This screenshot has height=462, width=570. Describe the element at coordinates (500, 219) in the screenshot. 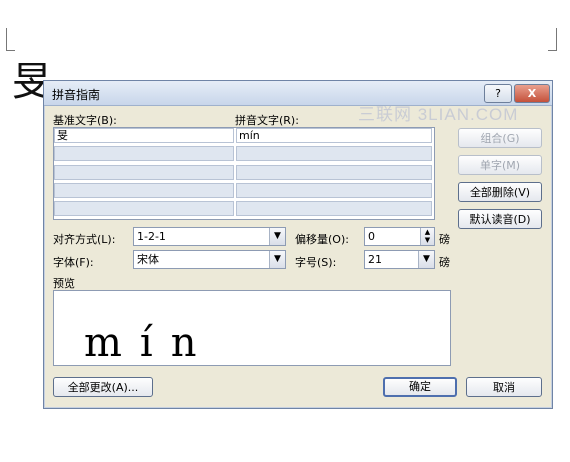

I see `default-reading-button: 默认读音(D)` at that location.